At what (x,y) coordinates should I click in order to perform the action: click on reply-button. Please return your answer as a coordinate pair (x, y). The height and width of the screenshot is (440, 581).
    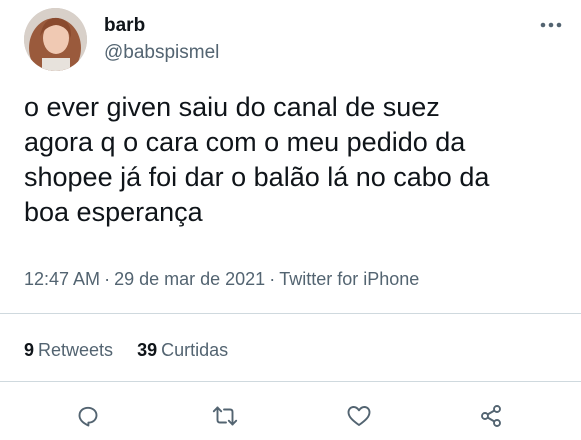
    Looking at the image, I should click on (88, 416).